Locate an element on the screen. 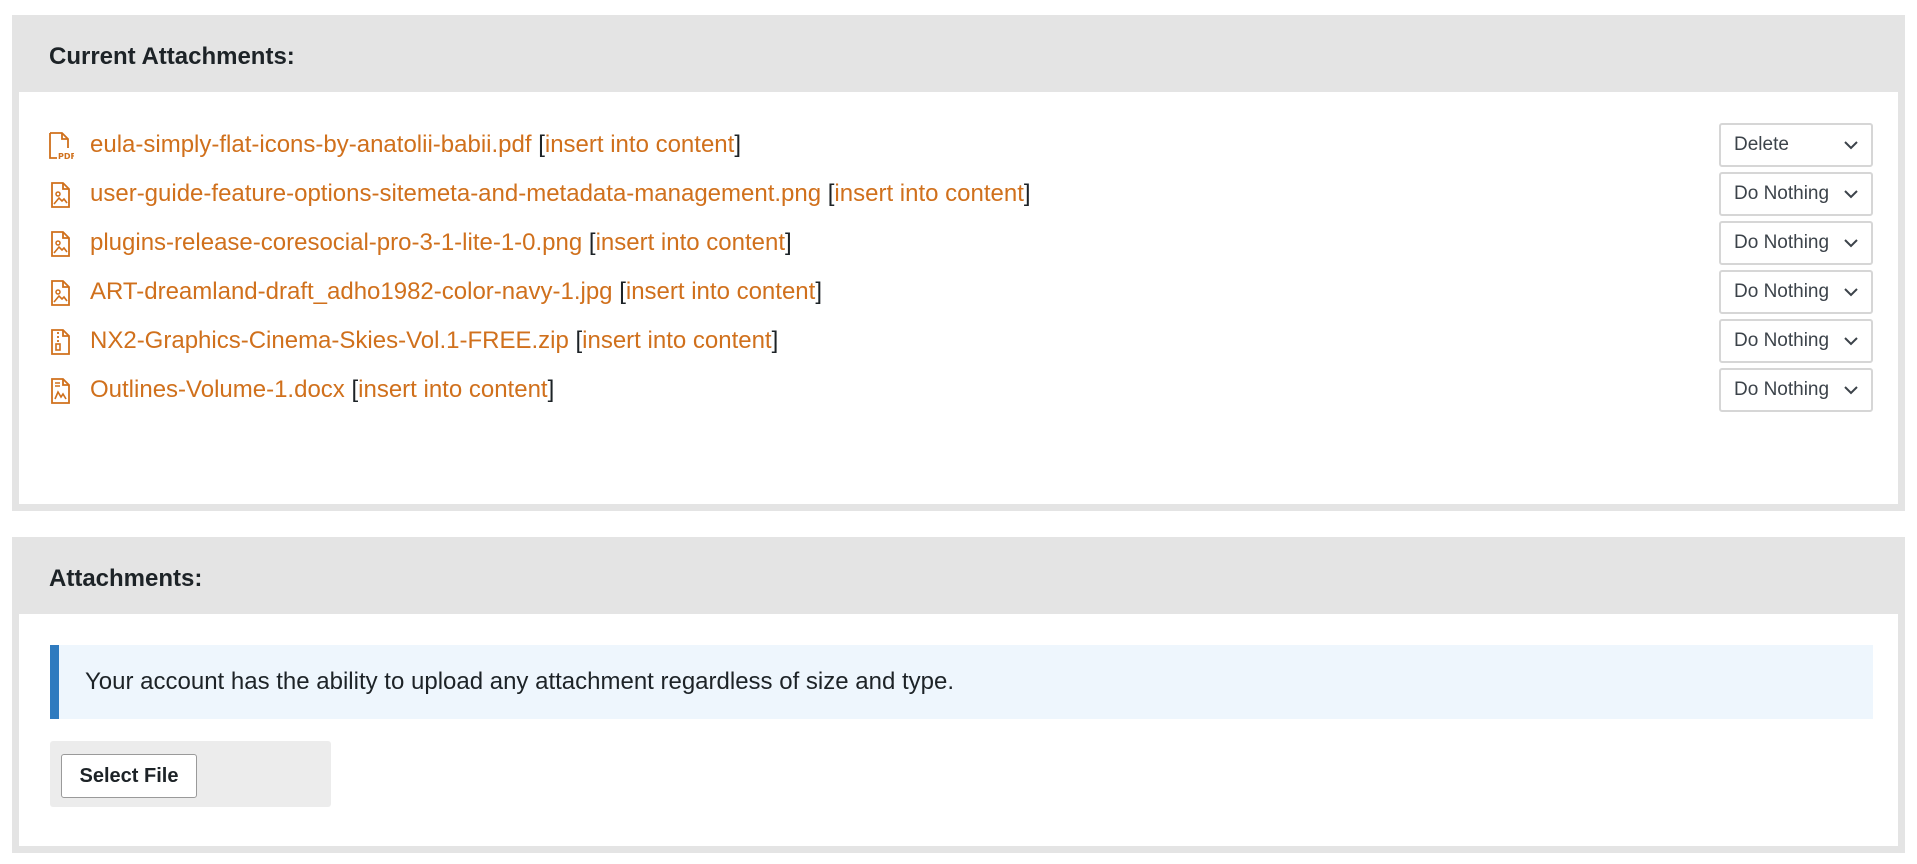 The image size is (1917, 864). svg-text: PDF is located at coordinates (66, 156).